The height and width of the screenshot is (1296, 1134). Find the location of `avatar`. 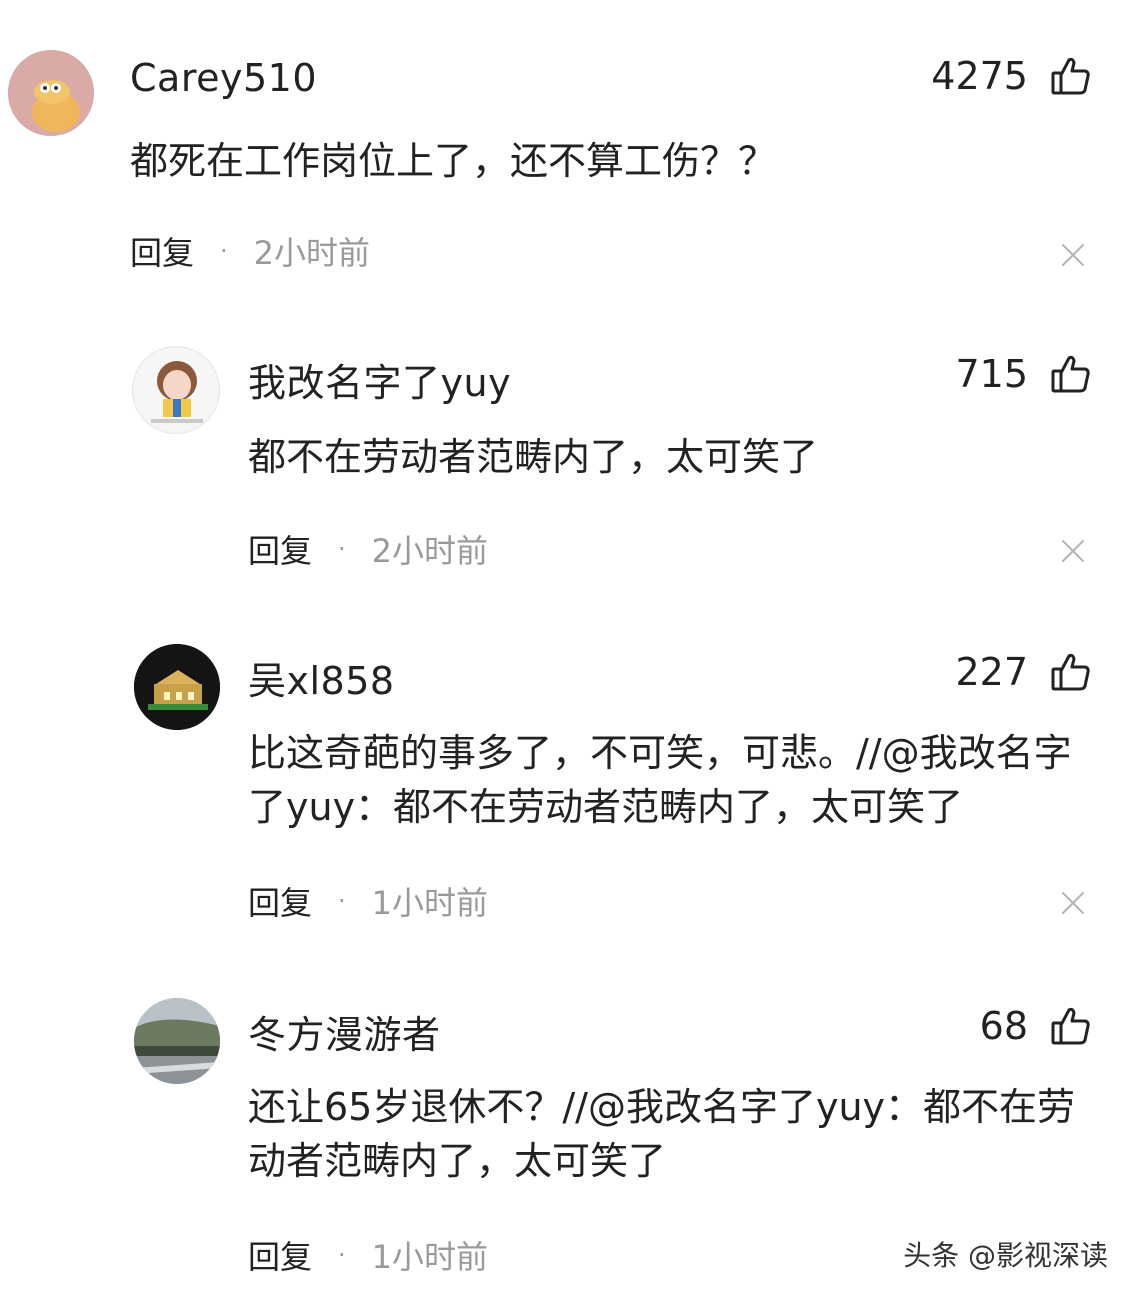

avatar is located at coordinates (177, 1041).